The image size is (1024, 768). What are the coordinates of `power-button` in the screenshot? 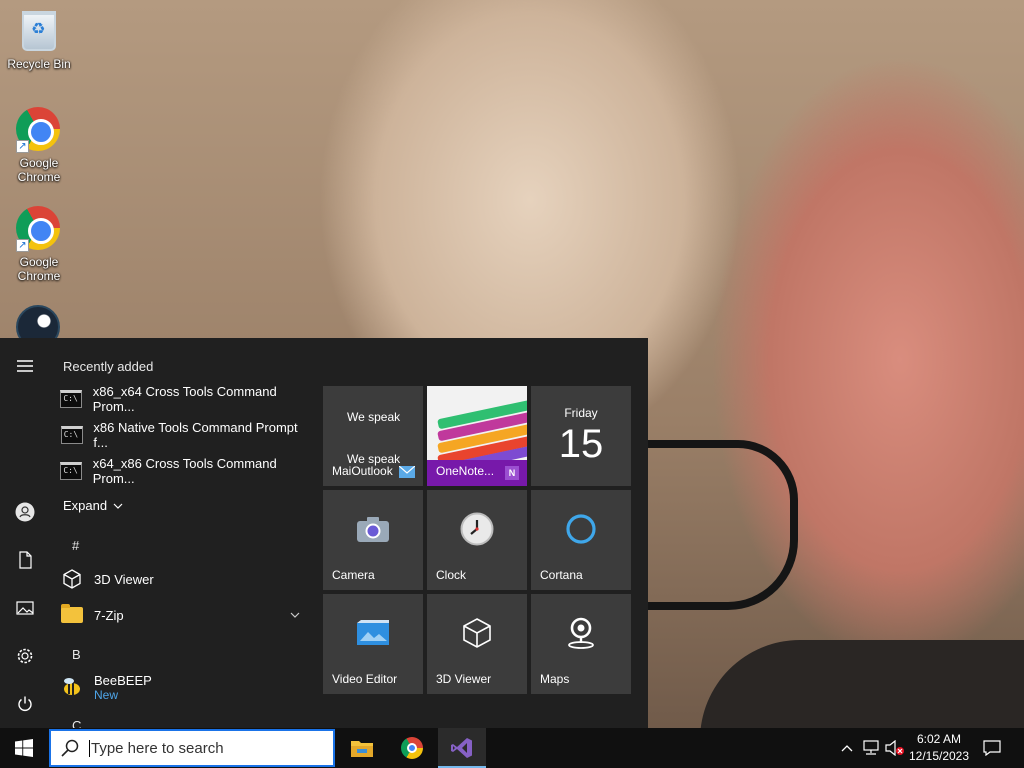 It's located at (25, 704).